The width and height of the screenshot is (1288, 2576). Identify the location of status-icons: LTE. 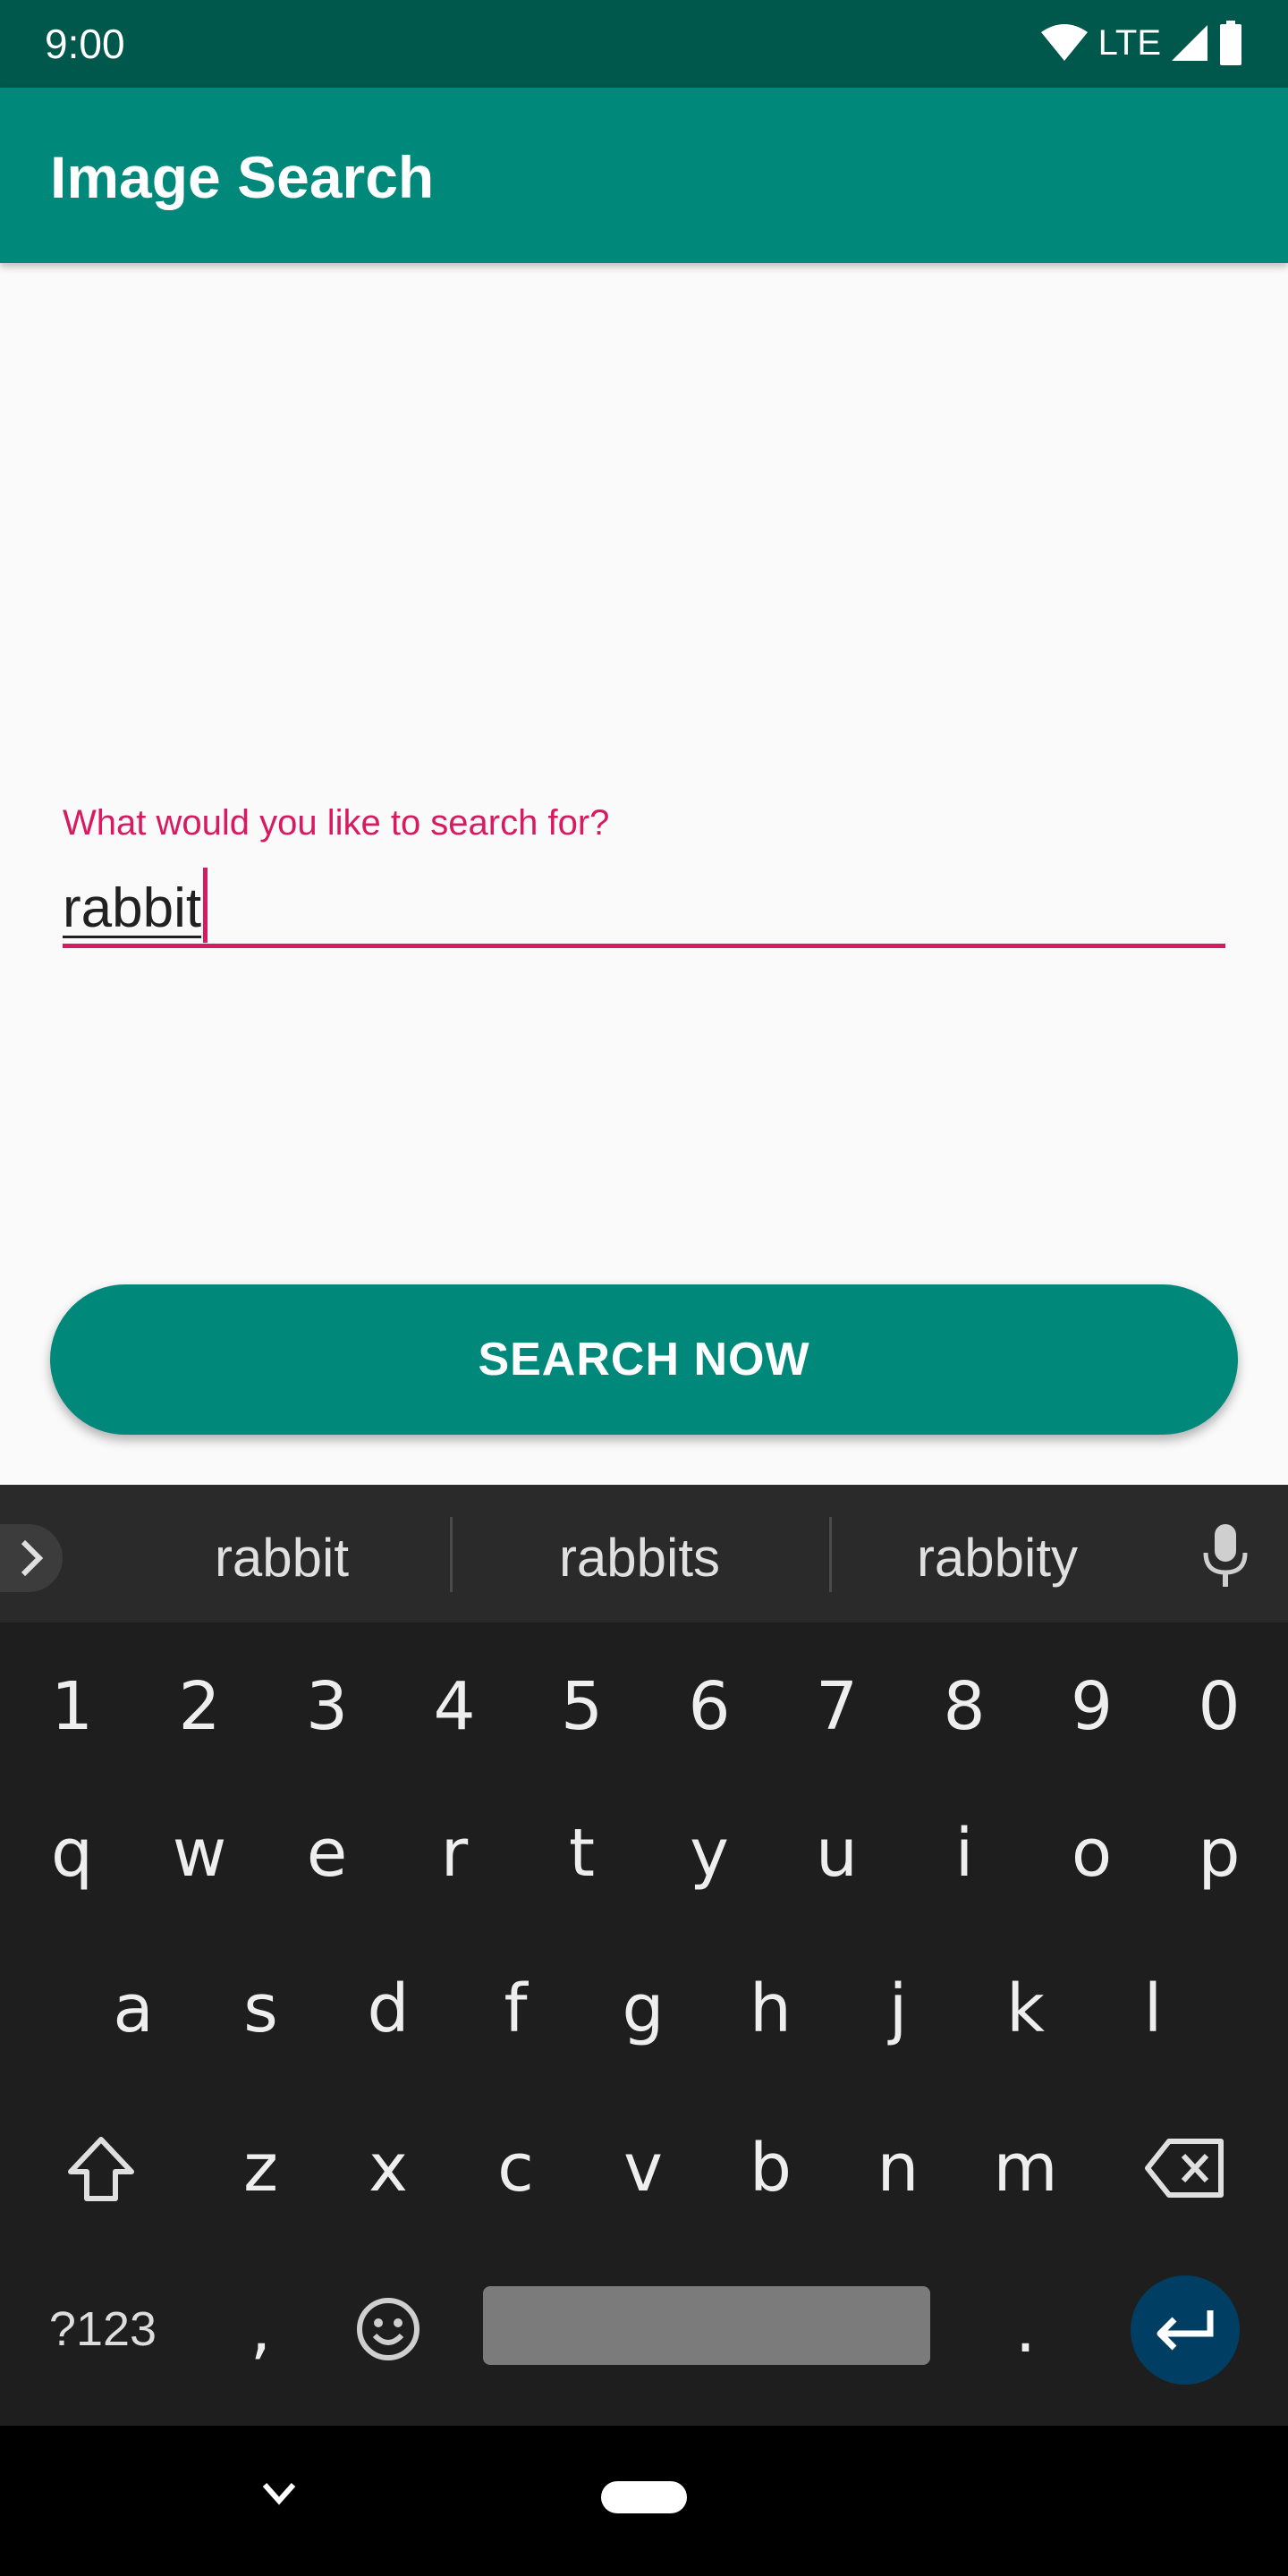
(1141, 43).